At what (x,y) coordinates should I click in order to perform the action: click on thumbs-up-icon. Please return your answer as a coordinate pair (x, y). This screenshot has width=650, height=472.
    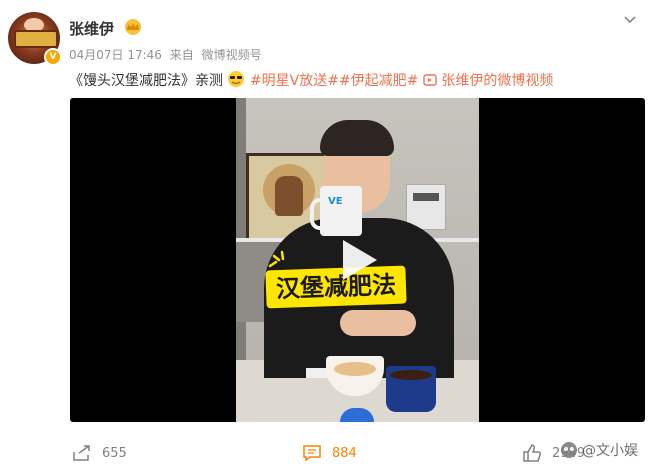
    Looking at the image, I should click on (532, 453).